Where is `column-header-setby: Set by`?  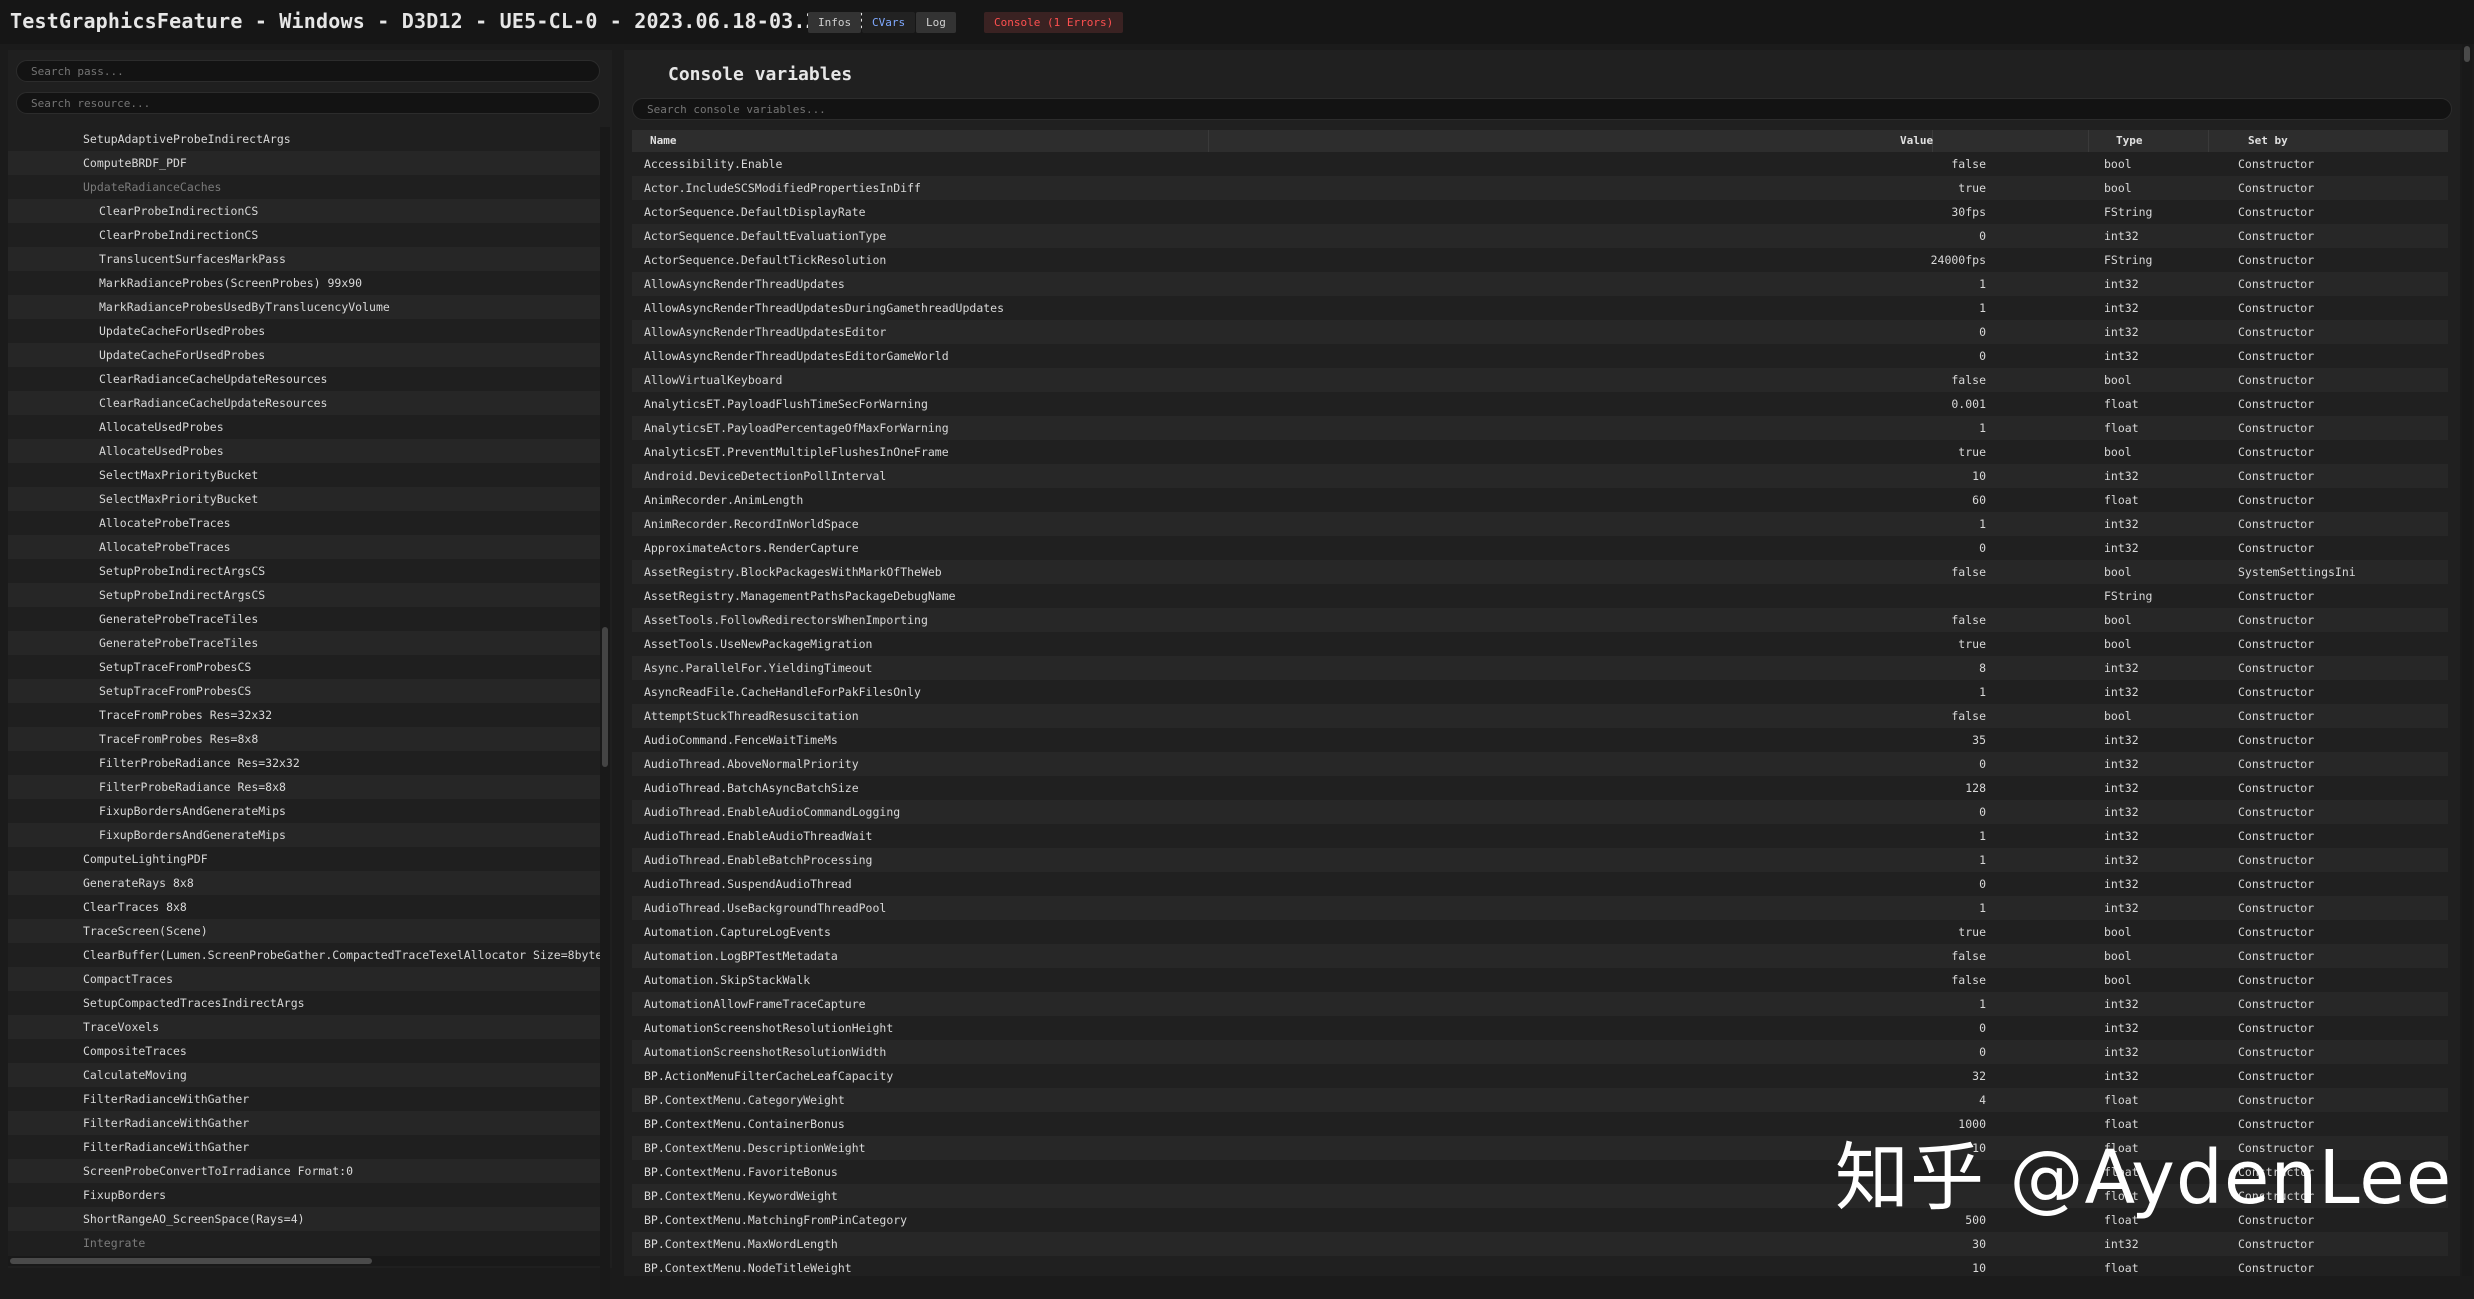 column-header-setby: Set by is located at coordinates (2268, 141).